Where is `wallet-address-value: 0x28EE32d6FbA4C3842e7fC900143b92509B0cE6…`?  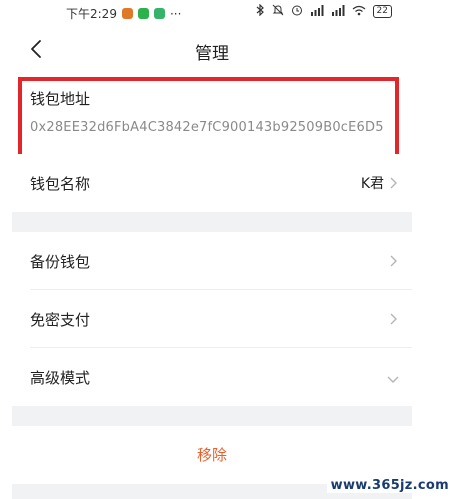 wallet-address-value: 0x28EE32d6FbA4C3842e7fC900143b92509B0cE6… is located at coordinates (212, 128).